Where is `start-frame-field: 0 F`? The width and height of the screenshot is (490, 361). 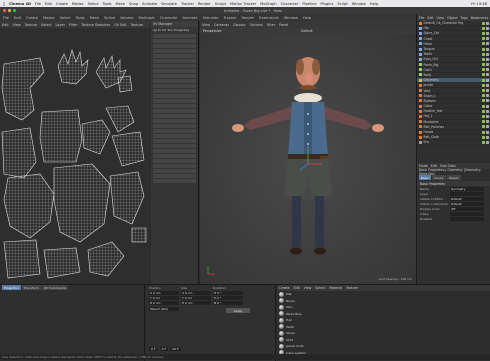
start-frame-field: 0 F is located at coordinates (153, 349).